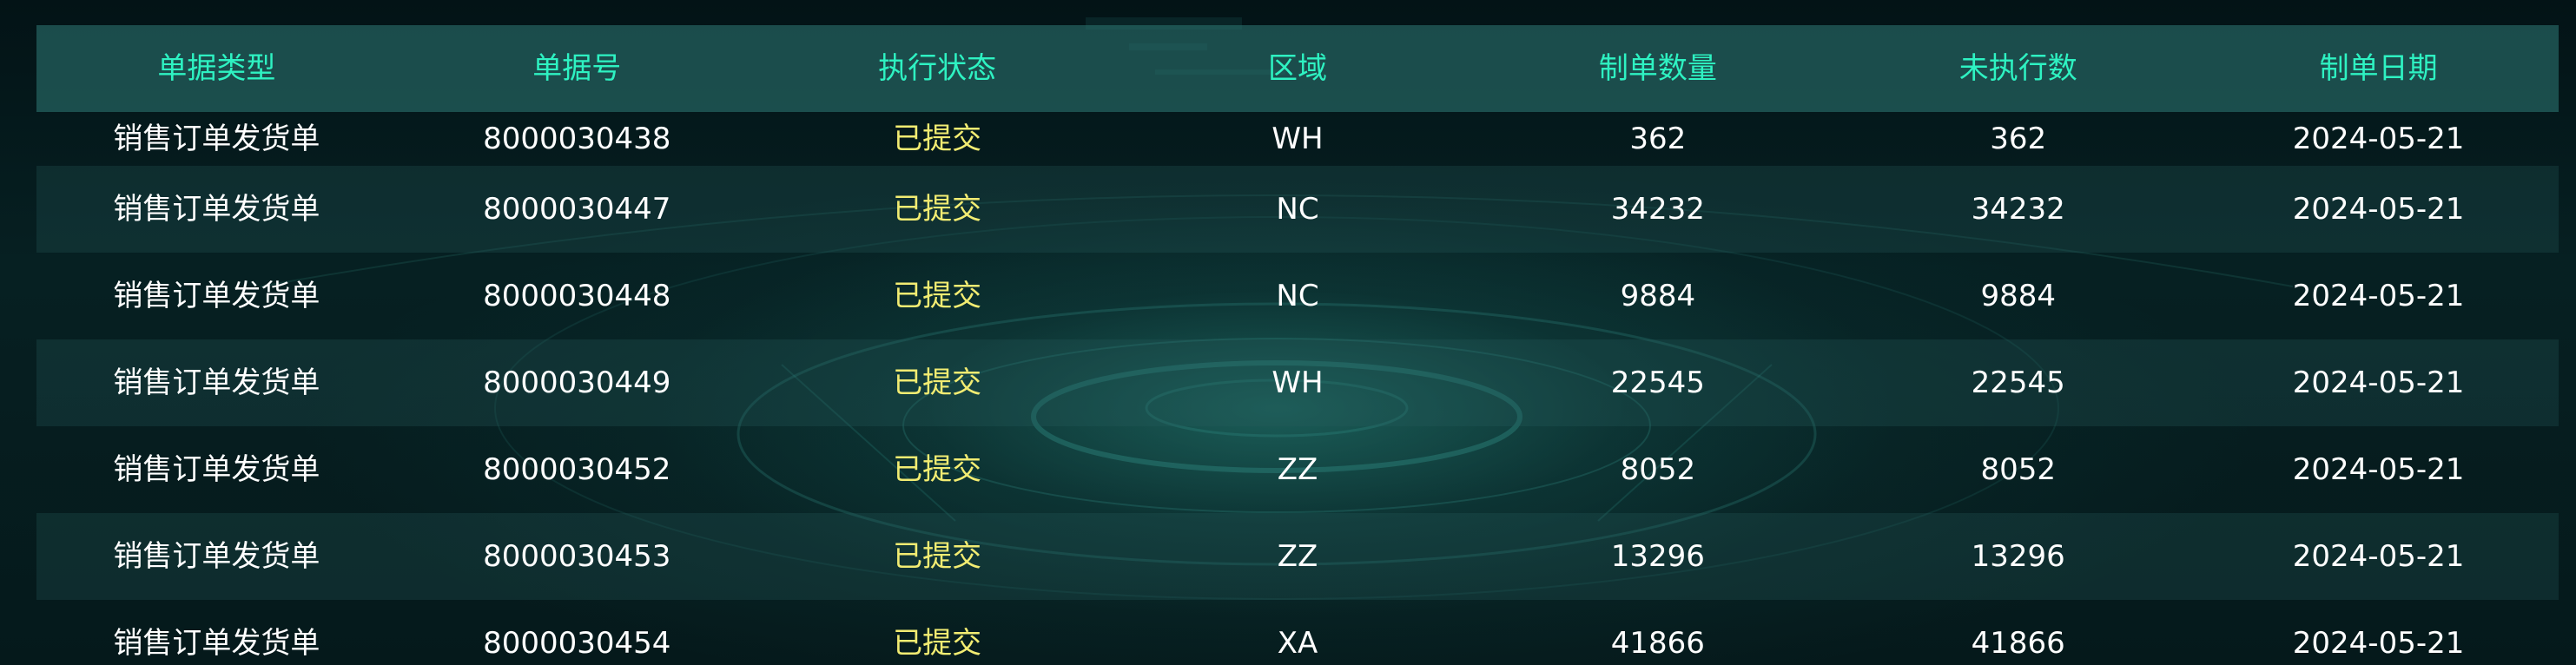 This screenshot has height=665, width=2576. I want to click on cell-order-quantity: 362, so click(1658, 139).